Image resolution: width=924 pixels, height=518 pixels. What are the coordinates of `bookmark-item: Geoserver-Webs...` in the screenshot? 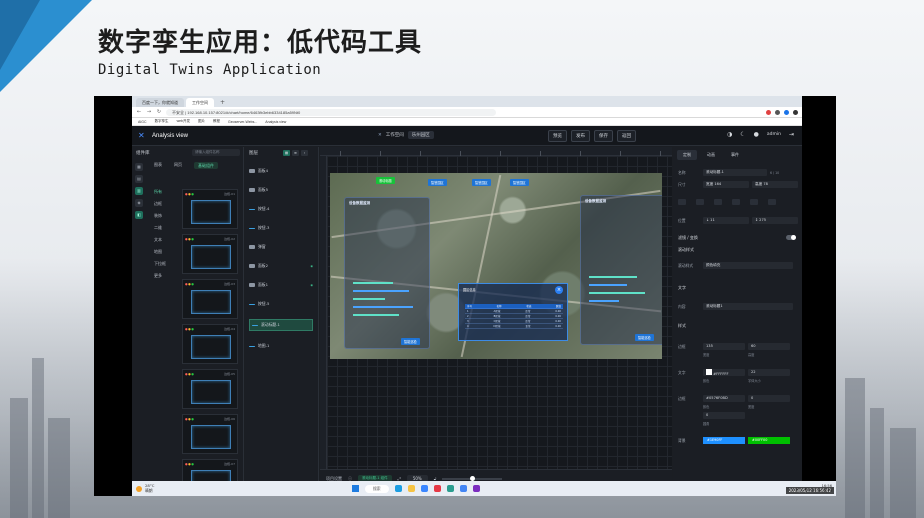 It's located at (242, 122).